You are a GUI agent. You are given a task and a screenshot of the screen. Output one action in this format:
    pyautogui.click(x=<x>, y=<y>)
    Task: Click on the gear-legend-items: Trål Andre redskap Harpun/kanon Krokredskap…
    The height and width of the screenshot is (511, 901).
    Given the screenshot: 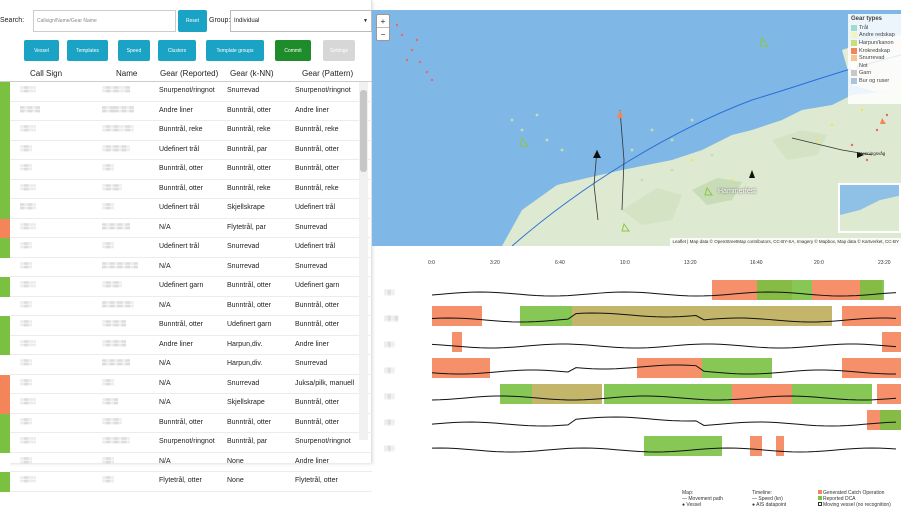 What is the action you would take?
    pyautogui.click(x=874, y=54)
    